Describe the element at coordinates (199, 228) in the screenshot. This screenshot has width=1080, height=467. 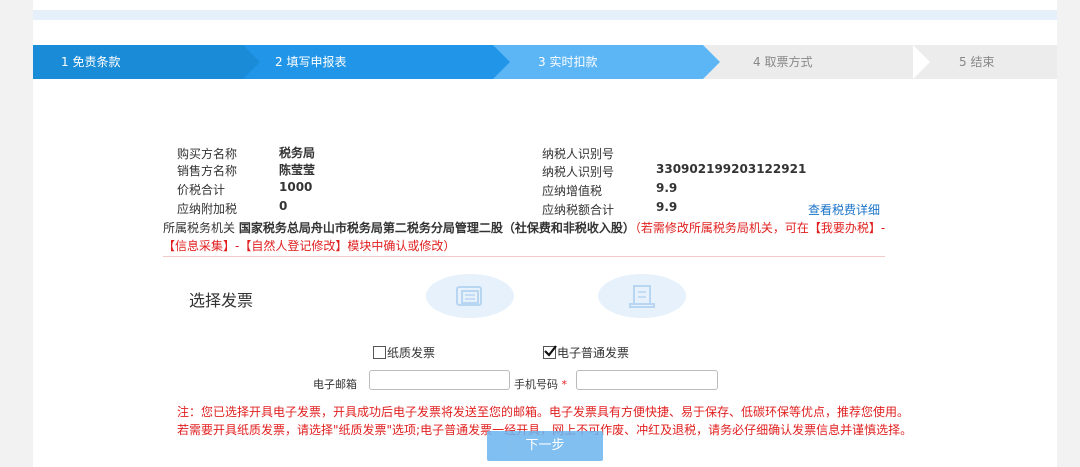
I see `office-label: 所属税务机关` at that location.